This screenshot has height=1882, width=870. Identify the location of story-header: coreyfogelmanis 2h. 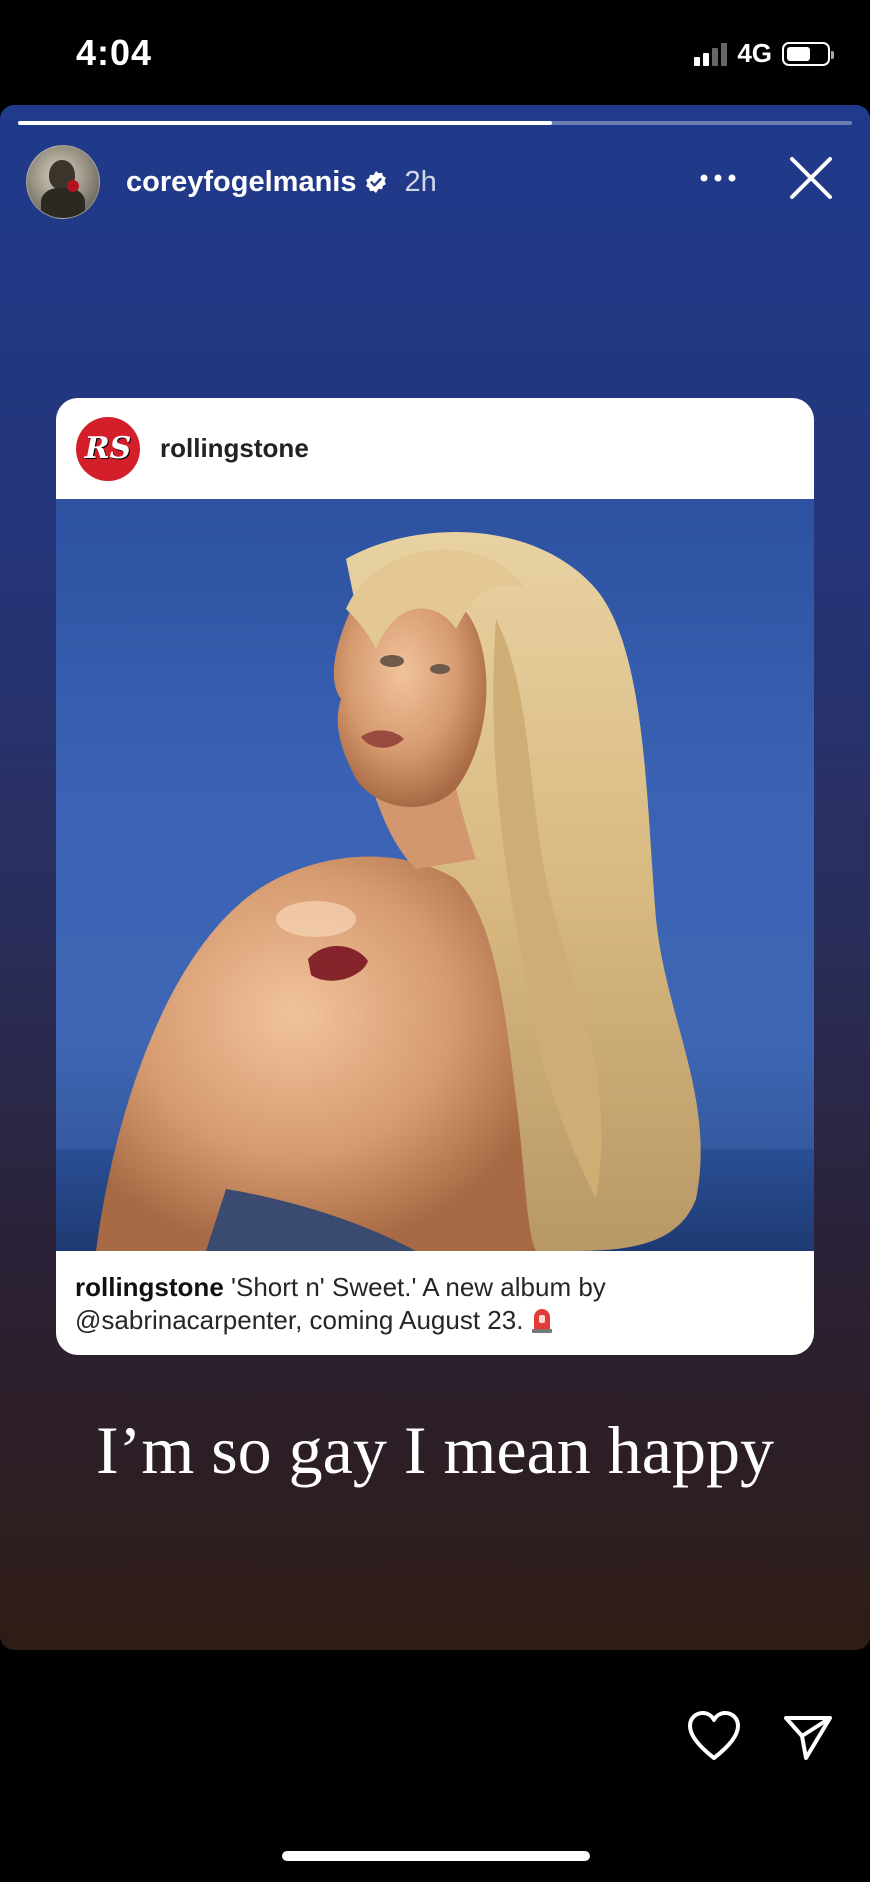
(441, 182).